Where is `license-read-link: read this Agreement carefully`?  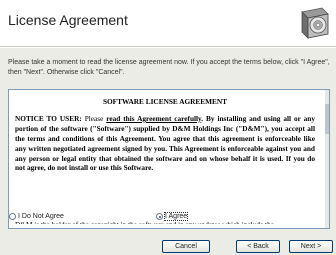
license-read-link: read this Agreement carefully is located at coordinates (154, 118).